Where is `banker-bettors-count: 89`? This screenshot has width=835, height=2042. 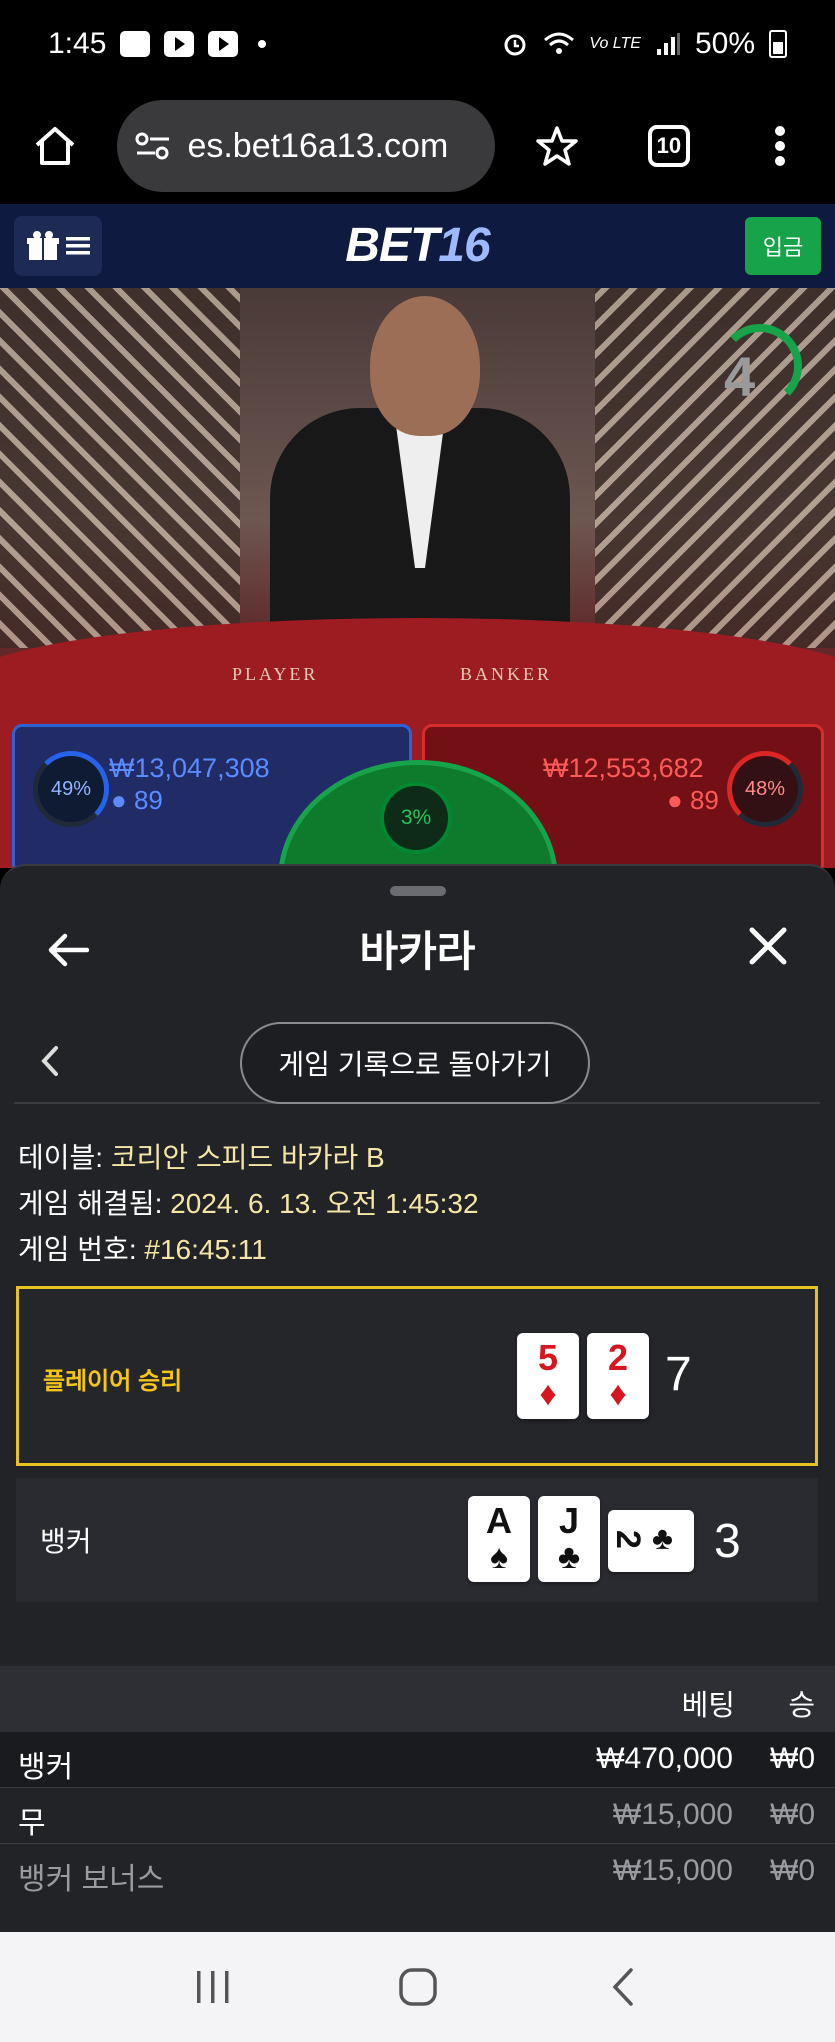
banker-bettors-count: 89 is located at coordinates (704, 800).